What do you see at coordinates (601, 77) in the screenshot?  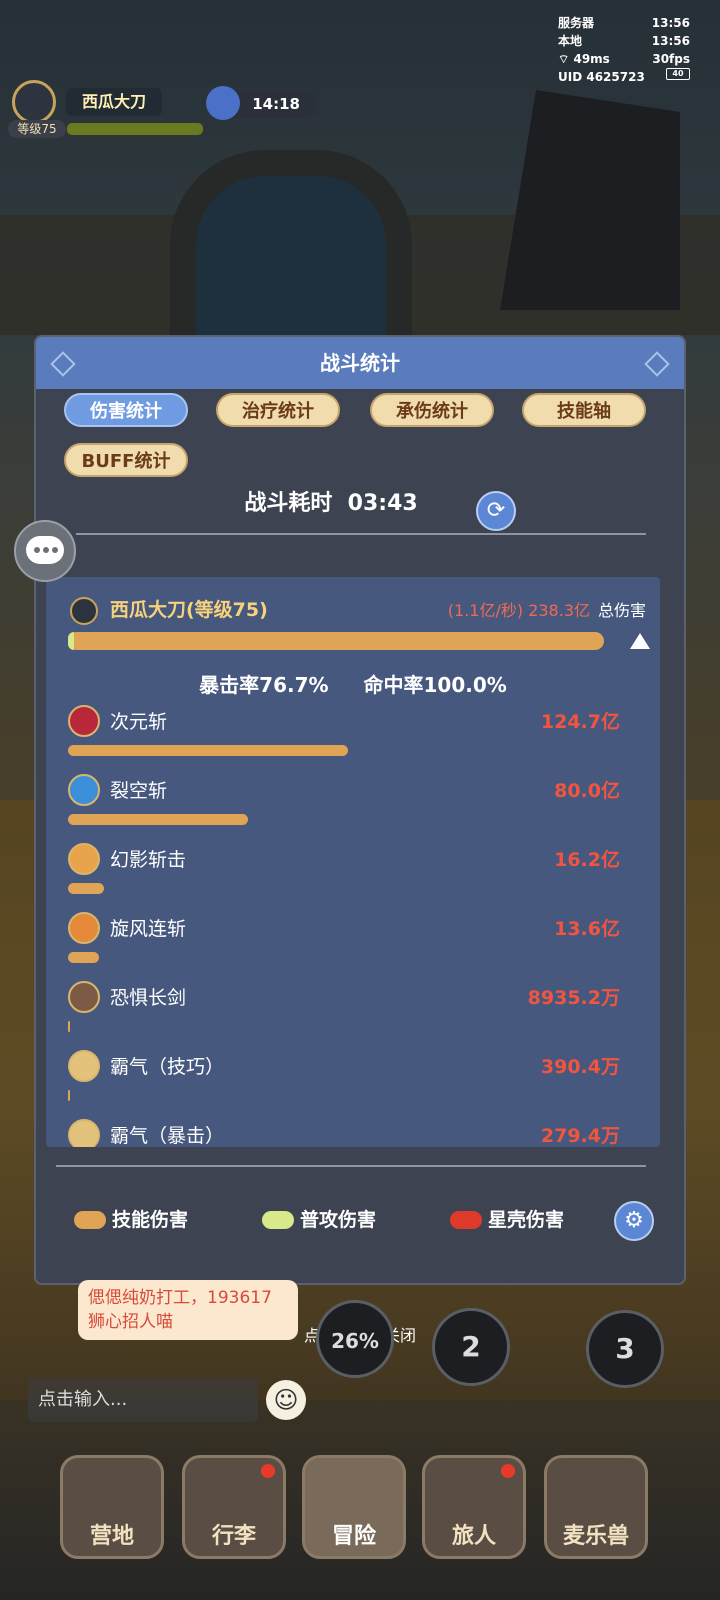 I see `uid-value: UID 4625723` at bounding box center [601, 77].